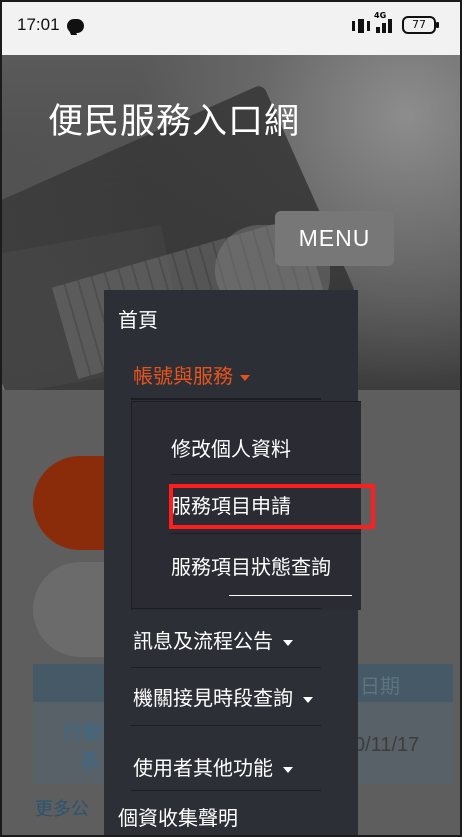 The height and width of the screenshot is (837, 462). I want to click on status-bar: 17:01 4G 77, so click(231, 27).